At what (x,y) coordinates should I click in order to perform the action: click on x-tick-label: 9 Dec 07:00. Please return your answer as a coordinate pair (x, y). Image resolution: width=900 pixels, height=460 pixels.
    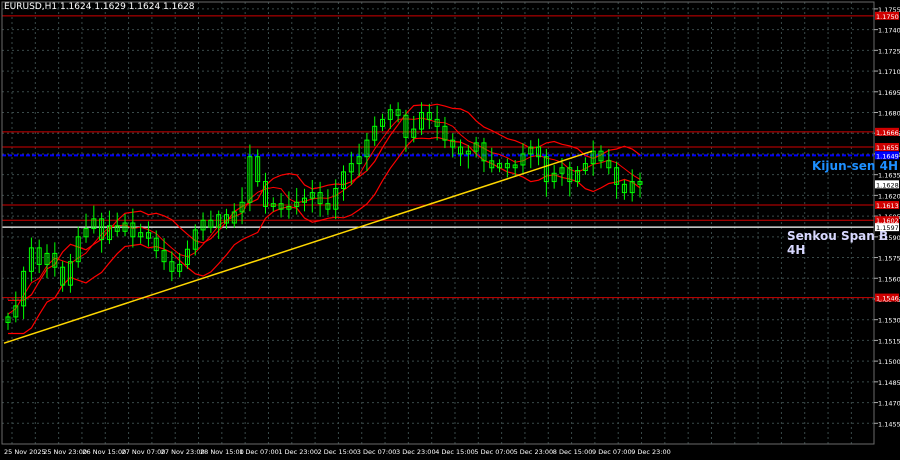
    Looking at the image, I should click on (612, 452).